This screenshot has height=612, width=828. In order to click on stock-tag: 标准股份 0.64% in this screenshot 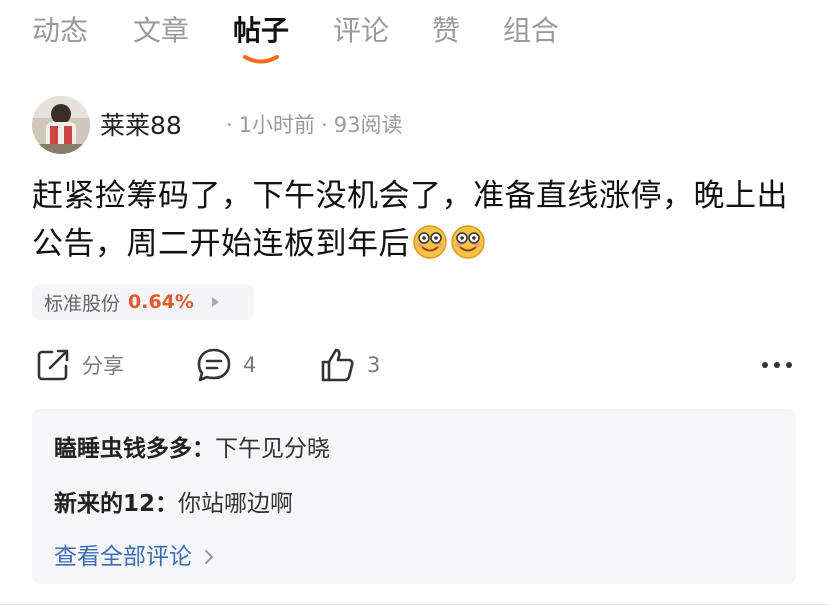, I will do `click(143, 302)`.